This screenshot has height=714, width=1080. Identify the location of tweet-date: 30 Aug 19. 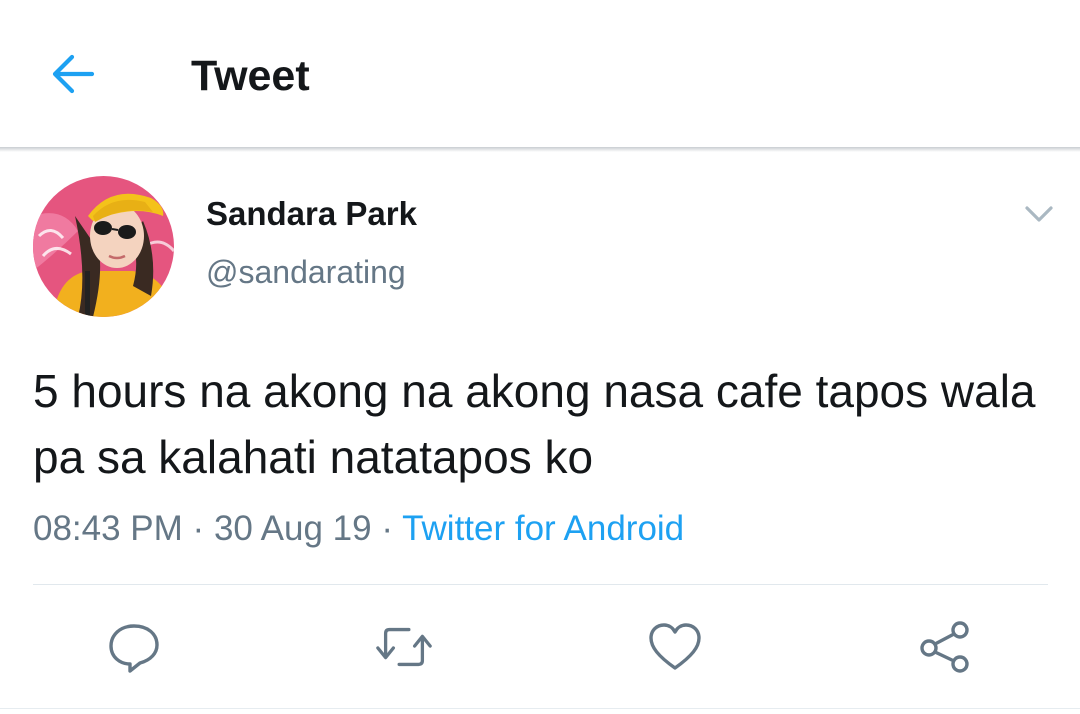
(292, 528).